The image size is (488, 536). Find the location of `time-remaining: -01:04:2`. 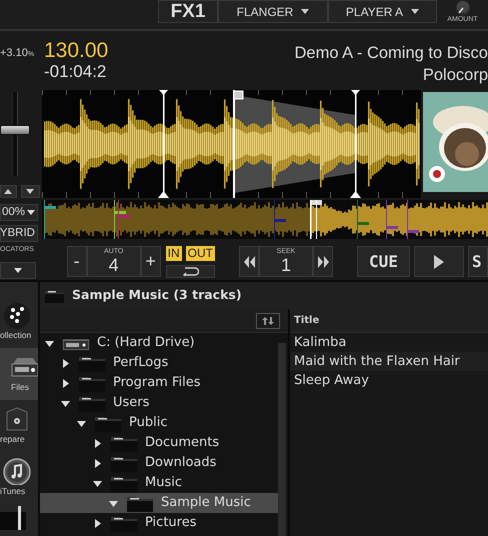

time-remaining: -01:04:2 is located at coordinates (76, 72).